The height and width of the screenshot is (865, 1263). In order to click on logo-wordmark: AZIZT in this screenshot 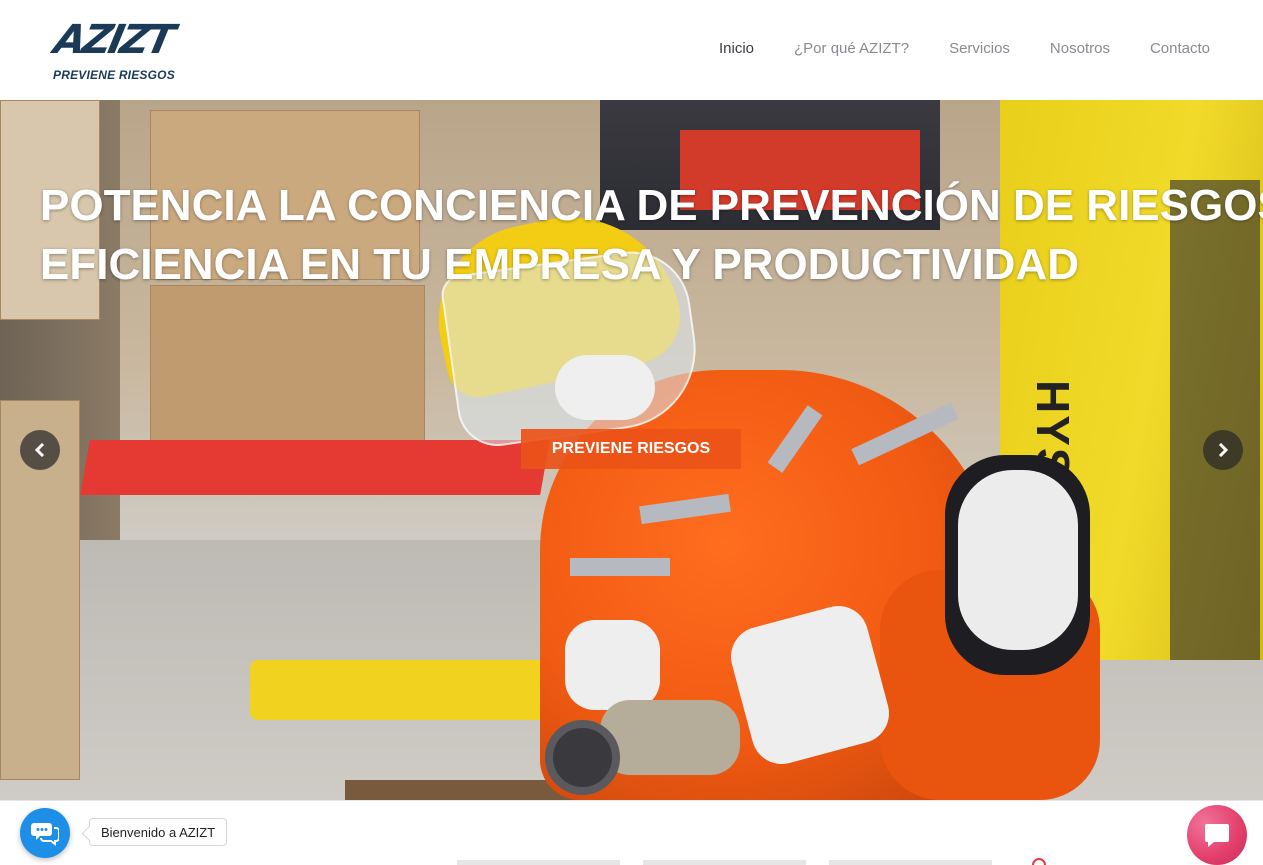, I will do `click(113, 40)`.